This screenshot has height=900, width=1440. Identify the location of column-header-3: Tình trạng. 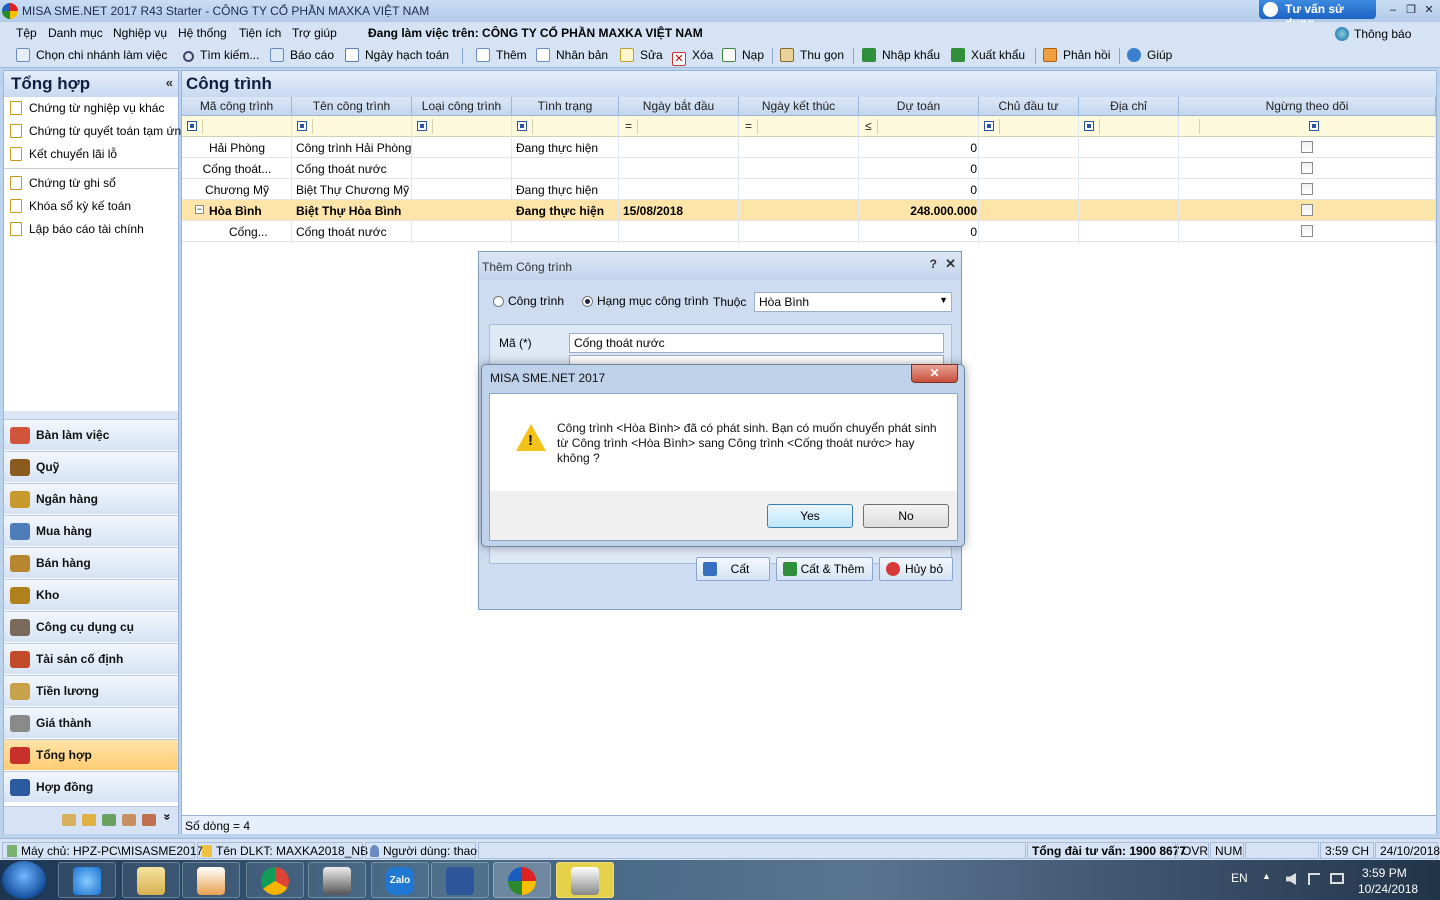
(565, 106).